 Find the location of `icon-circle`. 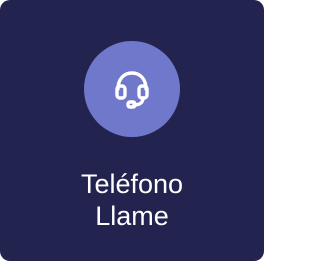

icon-circle is located at coordinates (132, 89).